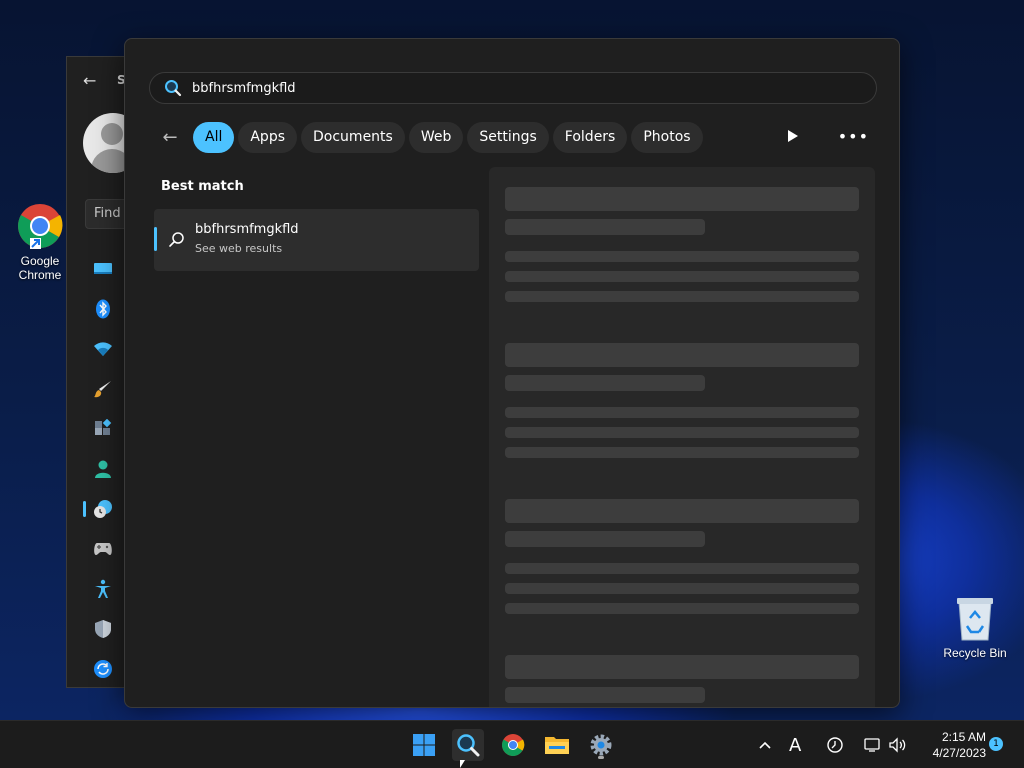 The width and height of the screenshot is (1024, 768). I want to click on start-icon, so click(424, 745).